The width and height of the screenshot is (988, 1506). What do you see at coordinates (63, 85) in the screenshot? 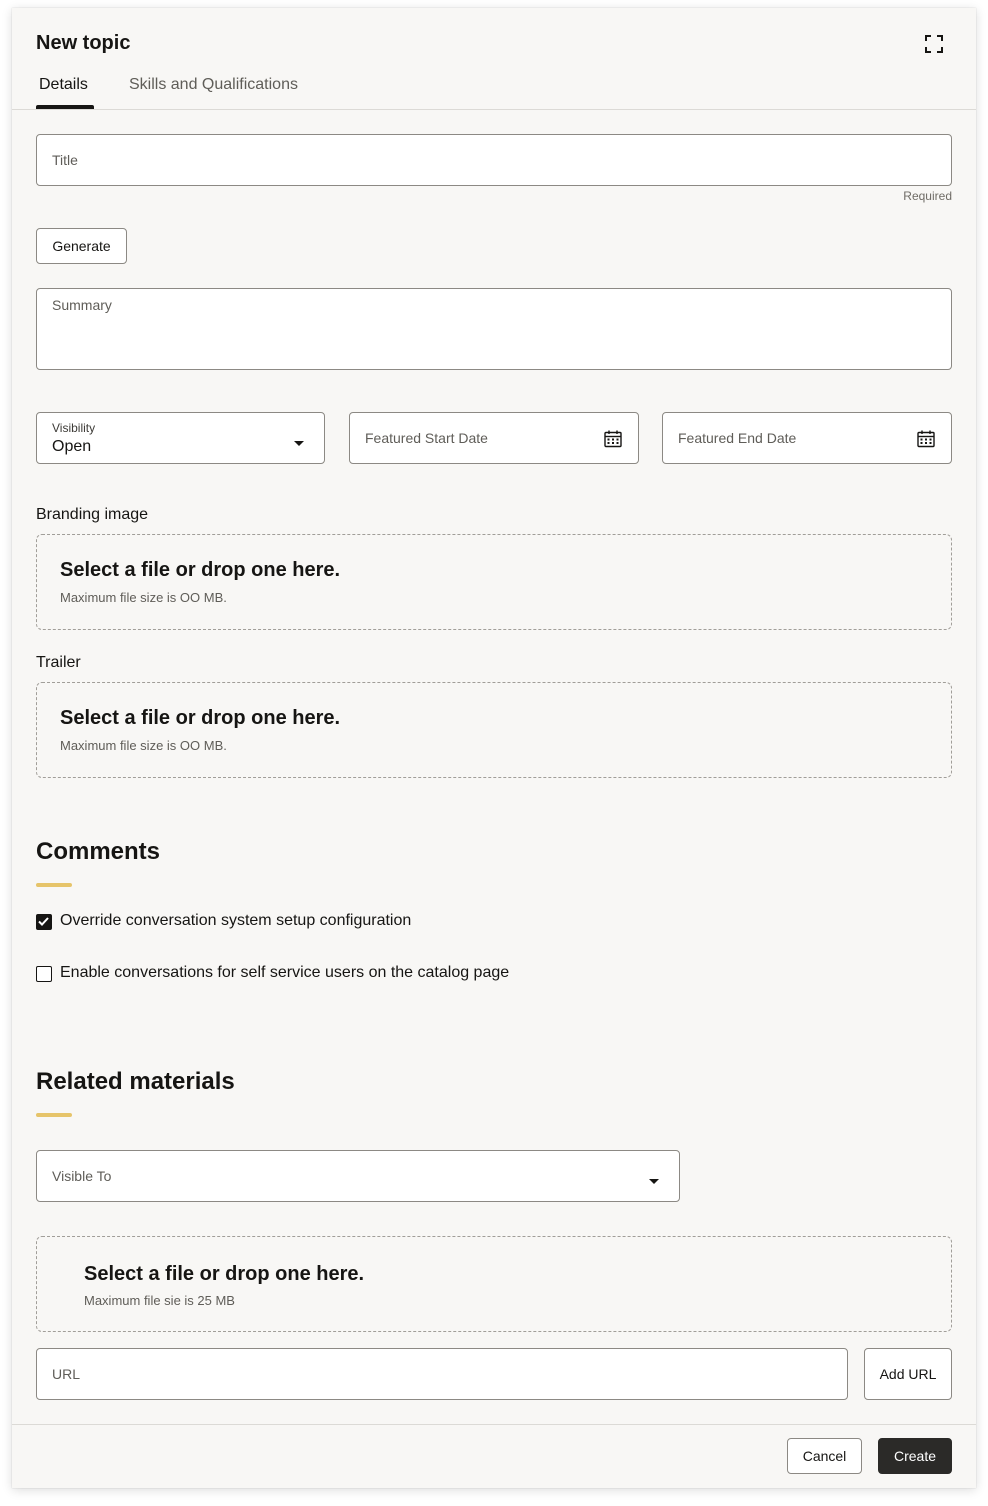
I see `tab-details: Details` at bounding box center [63, 85].